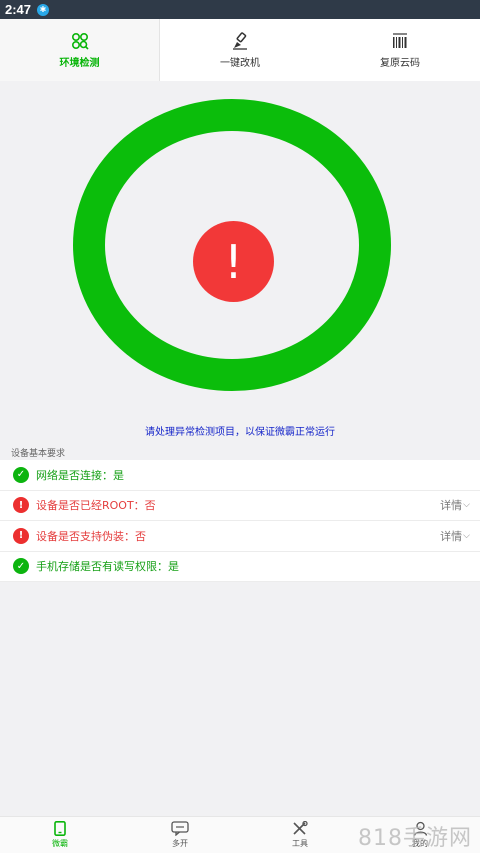 Image resolution: width=480 pixels, height=853 pixels. Describe the element at coordinates (400, 50) in the screenshot. I see `tab-restore-cloud-code: 复原云码` at that location.